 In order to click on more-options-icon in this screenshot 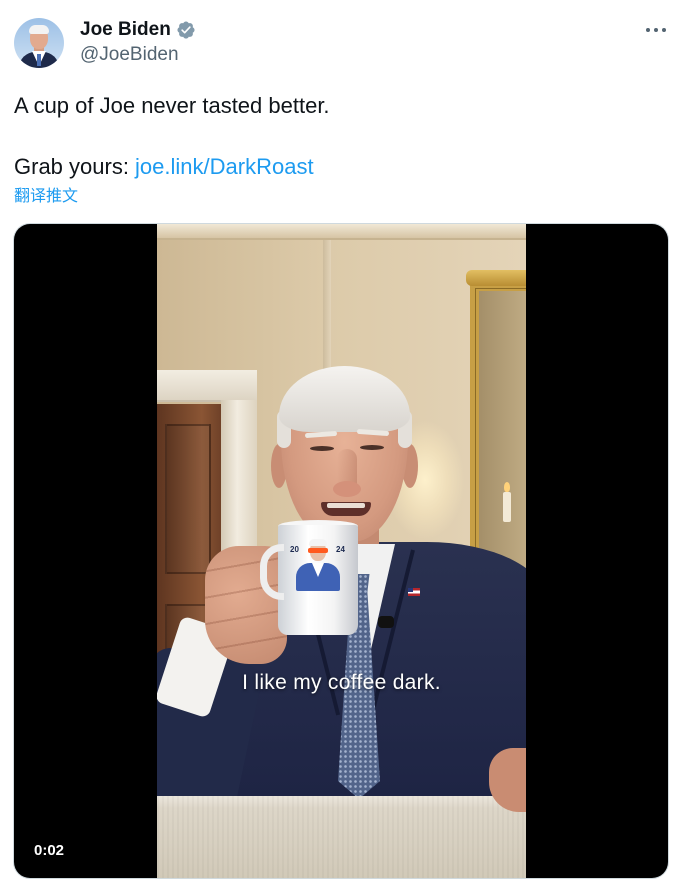, I will do `click(656, 30)`.